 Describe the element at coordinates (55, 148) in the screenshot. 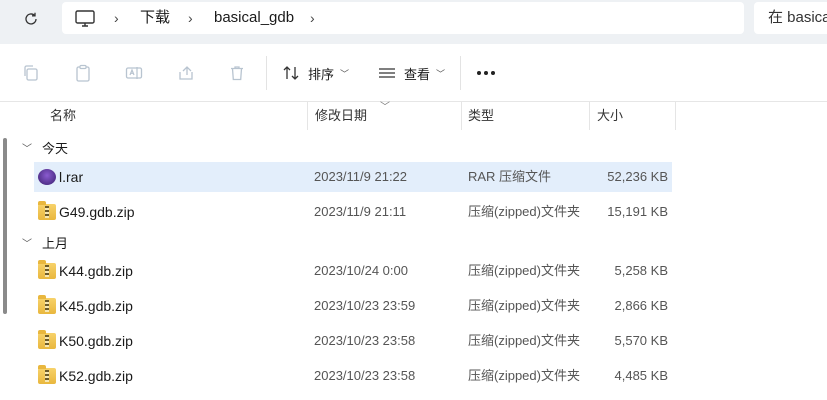

I see `group-label: 今天` at that location.